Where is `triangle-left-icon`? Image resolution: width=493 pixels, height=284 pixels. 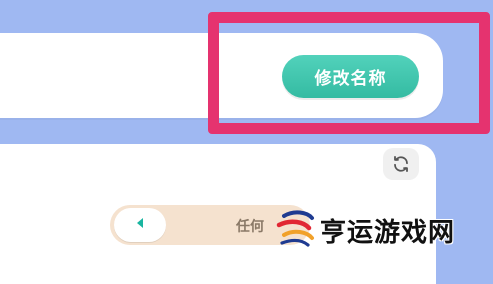
triangle-left-icon is located at coordinates (140, 225).